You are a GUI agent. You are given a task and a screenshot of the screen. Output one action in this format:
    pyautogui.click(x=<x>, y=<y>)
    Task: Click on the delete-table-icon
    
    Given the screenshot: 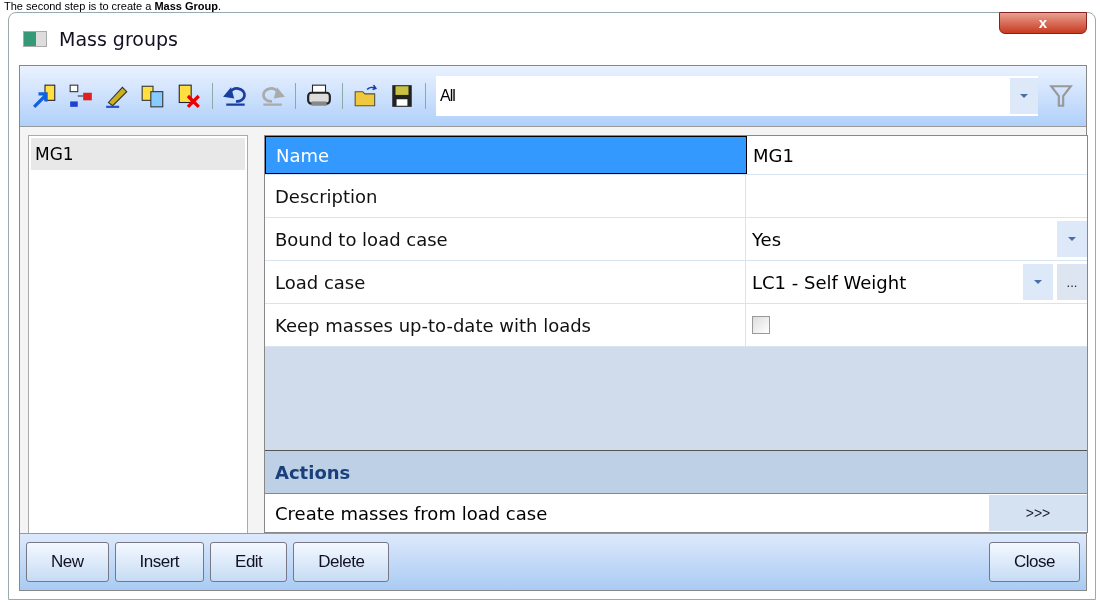 What is the action you would take?
    pyautogui.click(x=189, y=96)
    